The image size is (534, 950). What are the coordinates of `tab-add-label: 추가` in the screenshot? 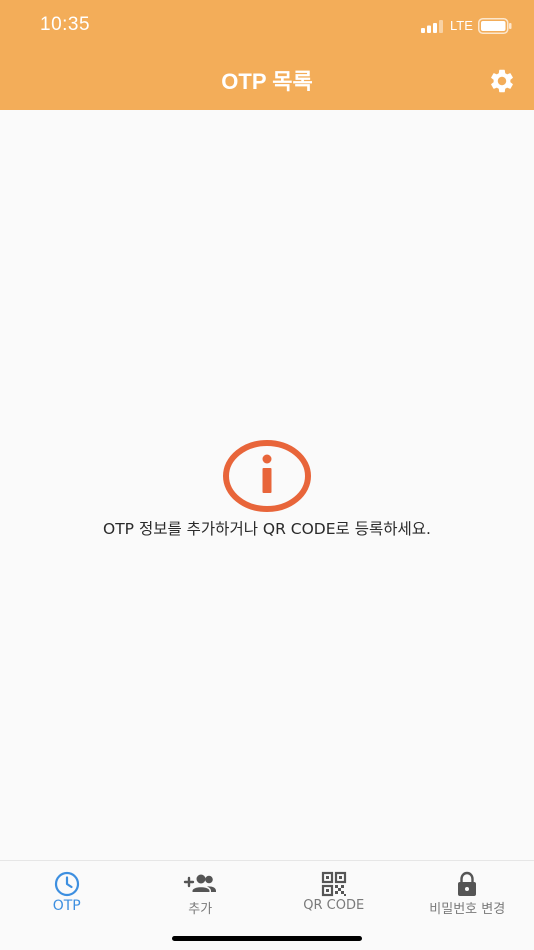 It's located at (200, 909).